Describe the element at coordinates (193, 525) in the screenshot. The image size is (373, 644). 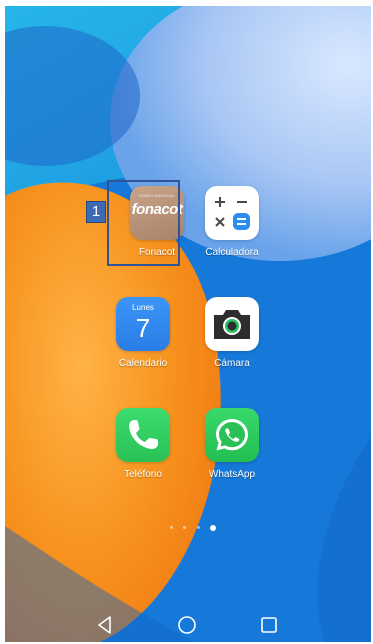
I see `page-indicator` at that location.